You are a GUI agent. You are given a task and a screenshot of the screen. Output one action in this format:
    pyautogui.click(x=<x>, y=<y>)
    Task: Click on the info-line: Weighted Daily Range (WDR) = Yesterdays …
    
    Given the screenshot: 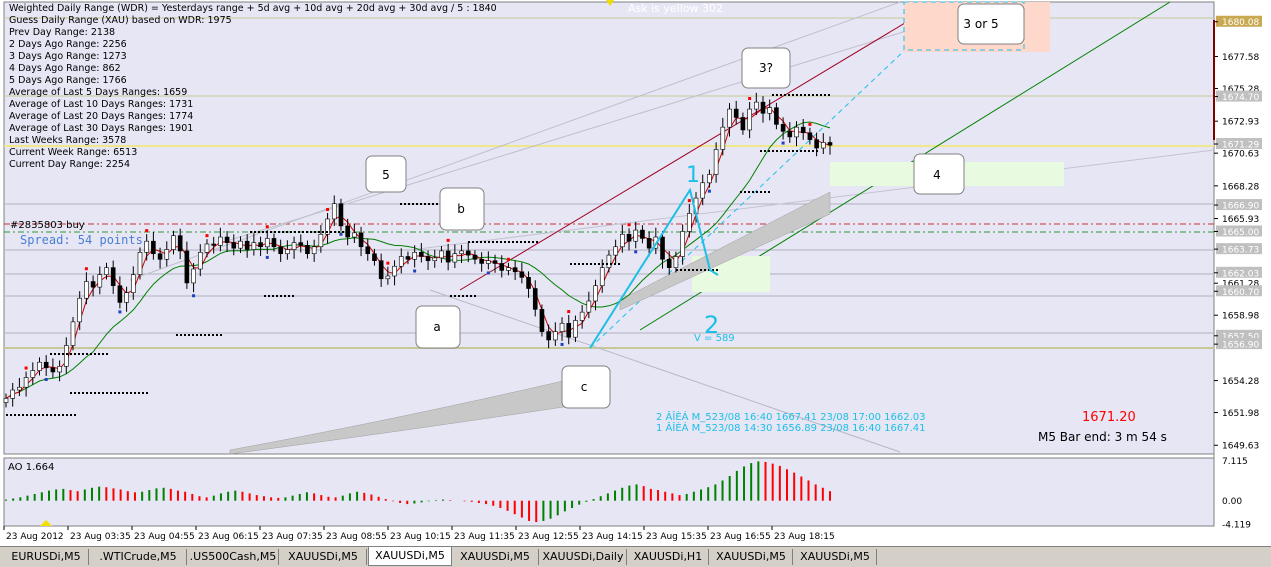 What is the action you would take?
    pyautogui.click(x=253, y=8)
    